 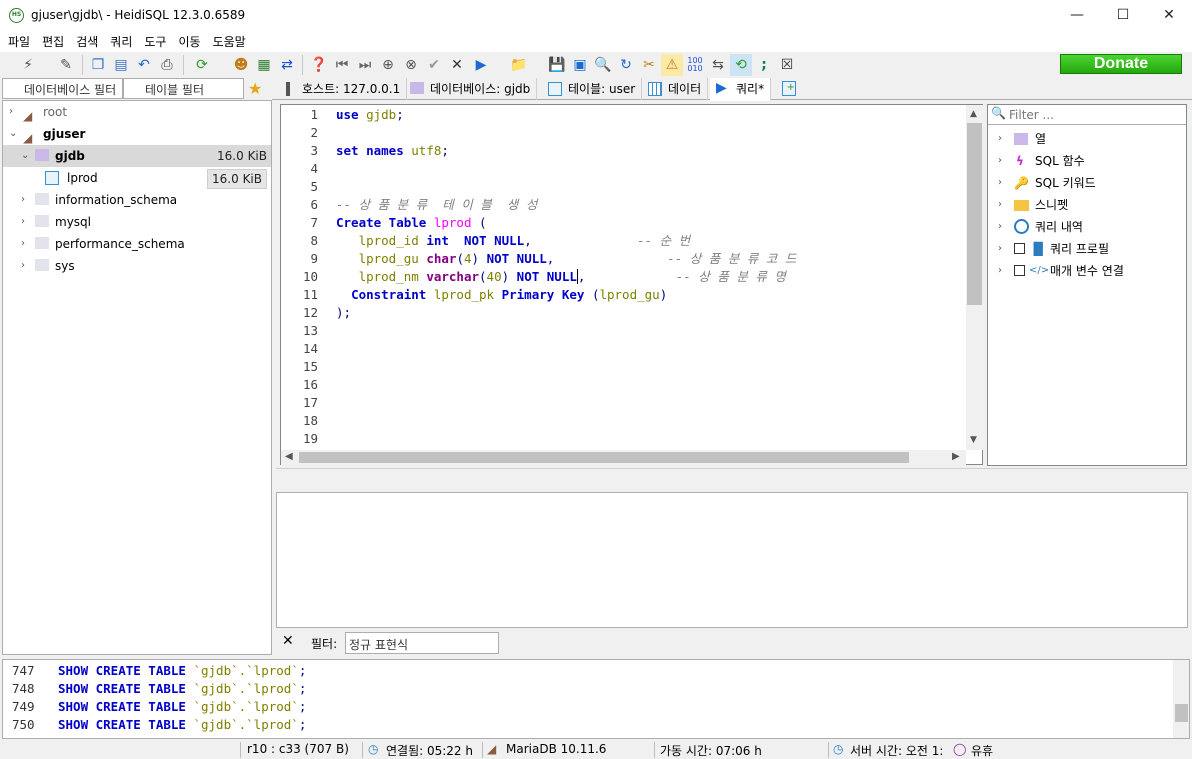 What do you see at coordinates (87, 41) in the screenshot?
I see `menu-search: 검색` at bounding box center [87, 41].